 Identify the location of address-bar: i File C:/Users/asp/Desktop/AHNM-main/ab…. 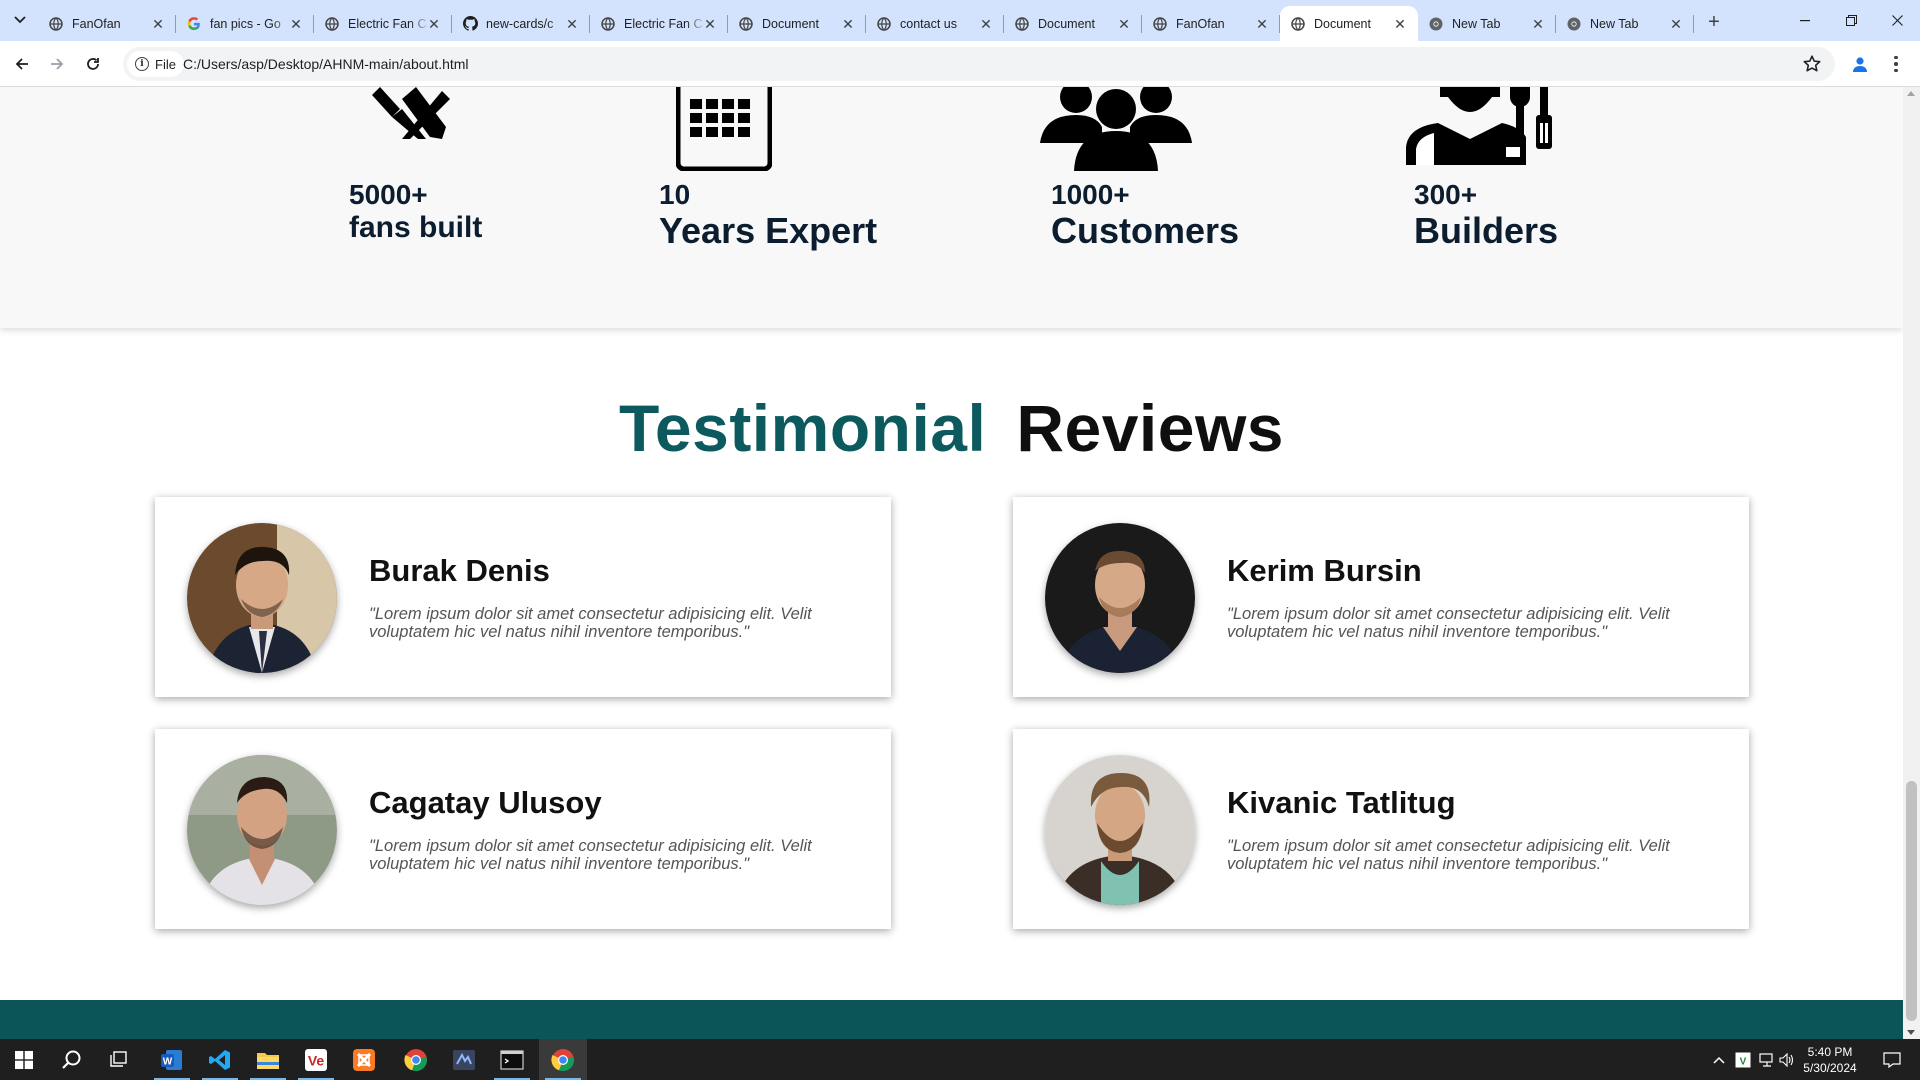
(979, 64).